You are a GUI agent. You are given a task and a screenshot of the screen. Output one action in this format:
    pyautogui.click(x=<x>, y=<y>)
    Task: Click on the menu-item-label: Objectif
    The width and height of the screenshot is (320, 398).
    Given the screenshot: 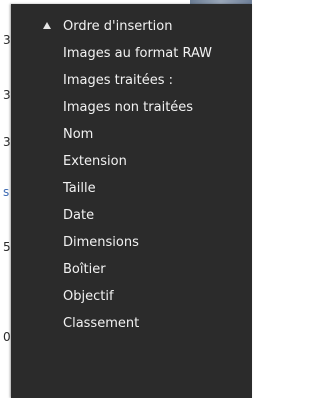 What is the action you would take?
    pyautogui.click(x=88, y=296)
    